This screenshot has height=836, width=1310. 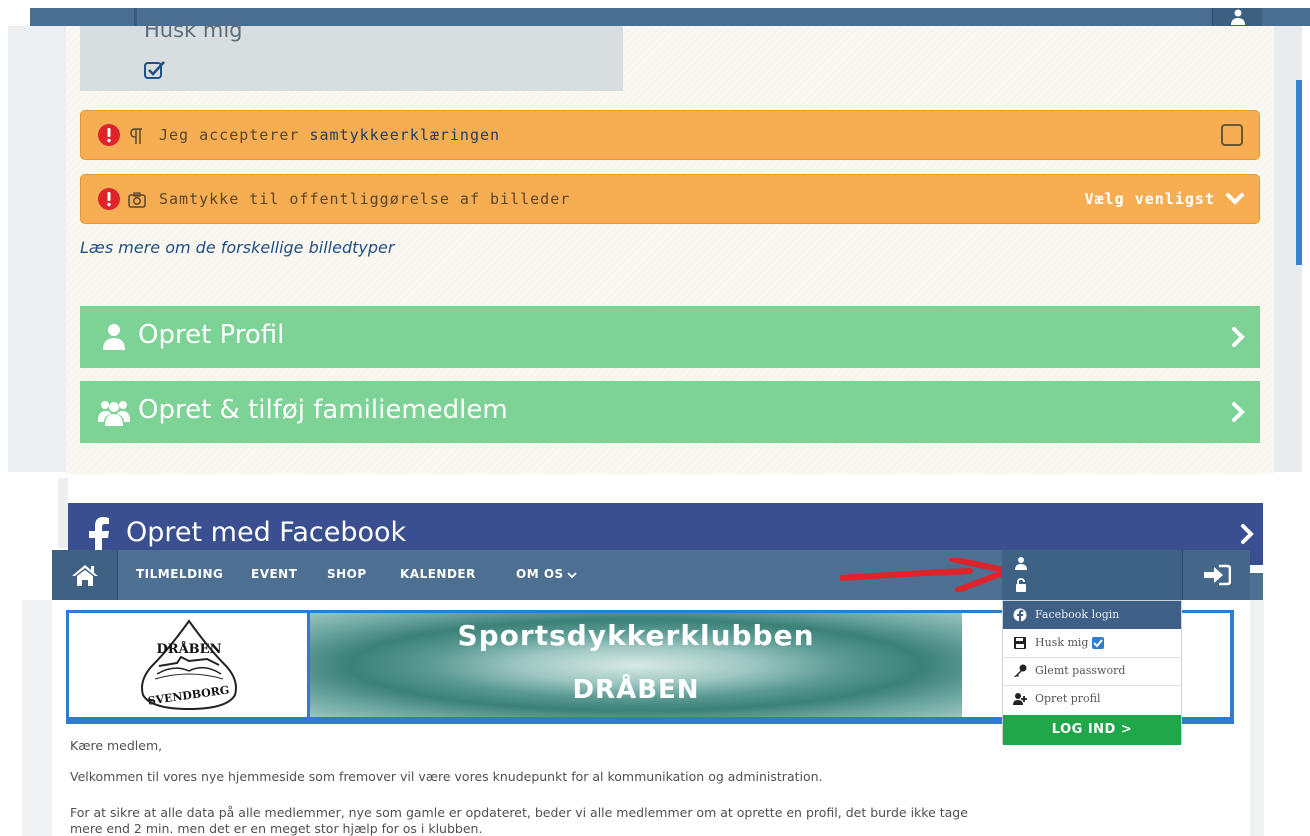 I want to click on create-profile-label: Opret Profil, so click(x=211, y=335).